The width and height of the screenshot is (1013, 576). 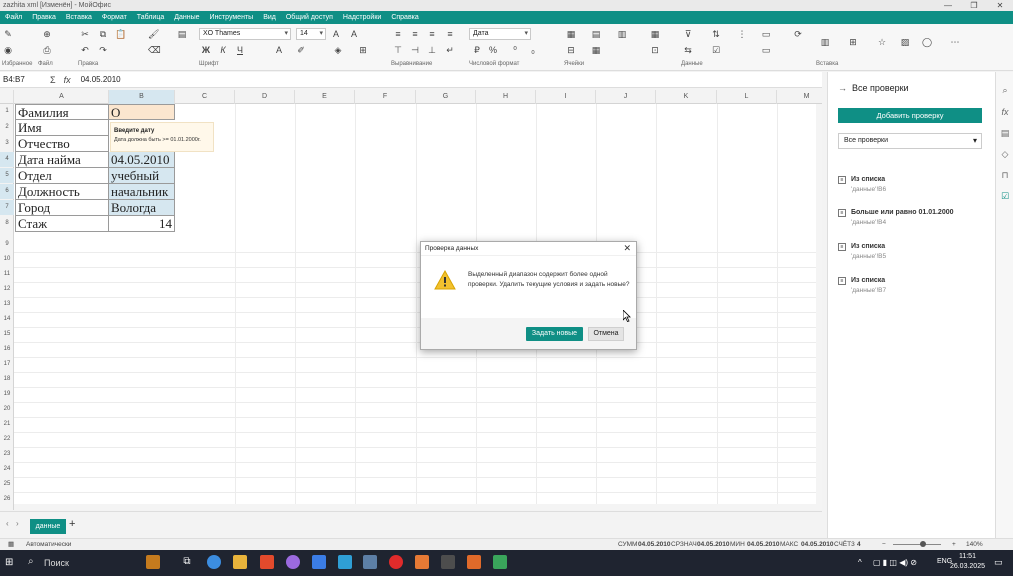 I want to click on row-header: 24, so click(x=7, y=469).